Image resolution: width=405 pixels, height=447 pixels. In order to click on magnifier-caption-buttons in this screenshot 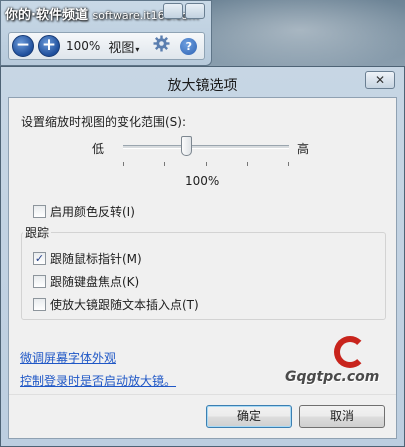, I will do `click(184, 11)`.